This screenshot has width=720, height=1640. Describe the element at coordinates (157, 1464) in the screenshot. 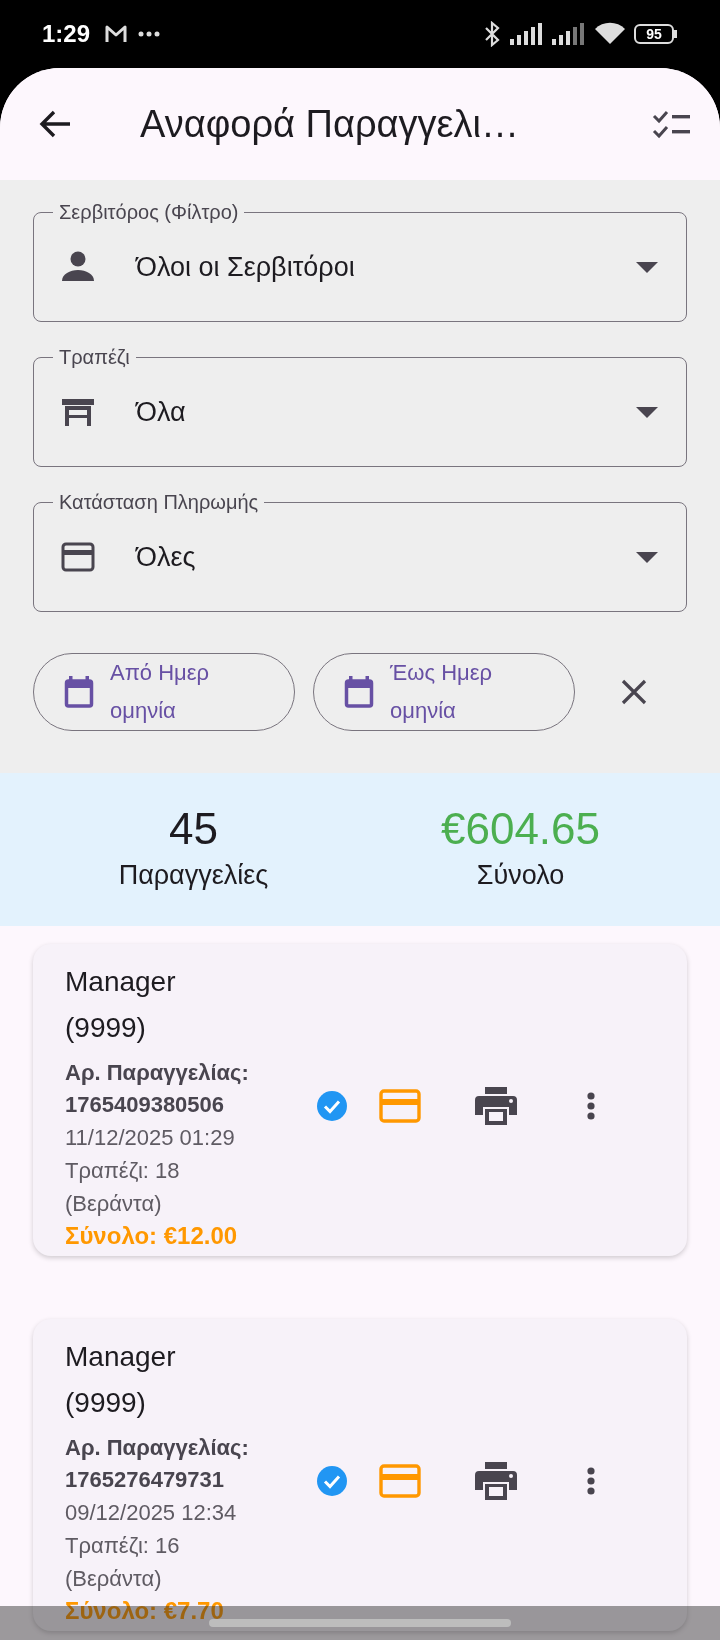

I see `order-number: Αρ. Παραγγελίας: 1765276479731` at that location.